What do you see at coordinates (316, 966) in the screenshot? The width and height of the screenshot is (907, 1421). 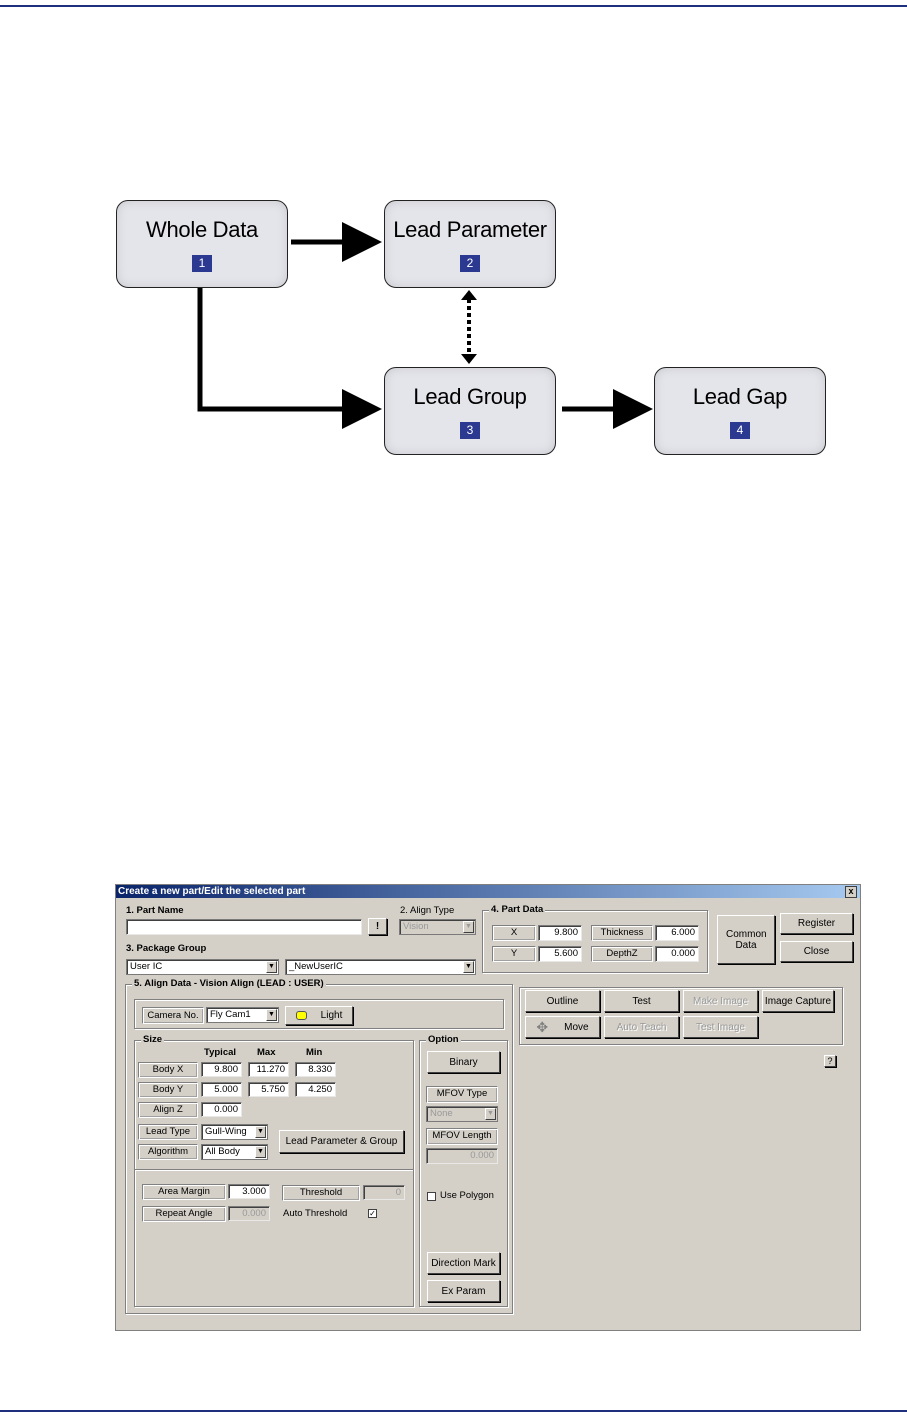 I see `package-name-value: _NewUserIC` at bounding box center [316, 966].